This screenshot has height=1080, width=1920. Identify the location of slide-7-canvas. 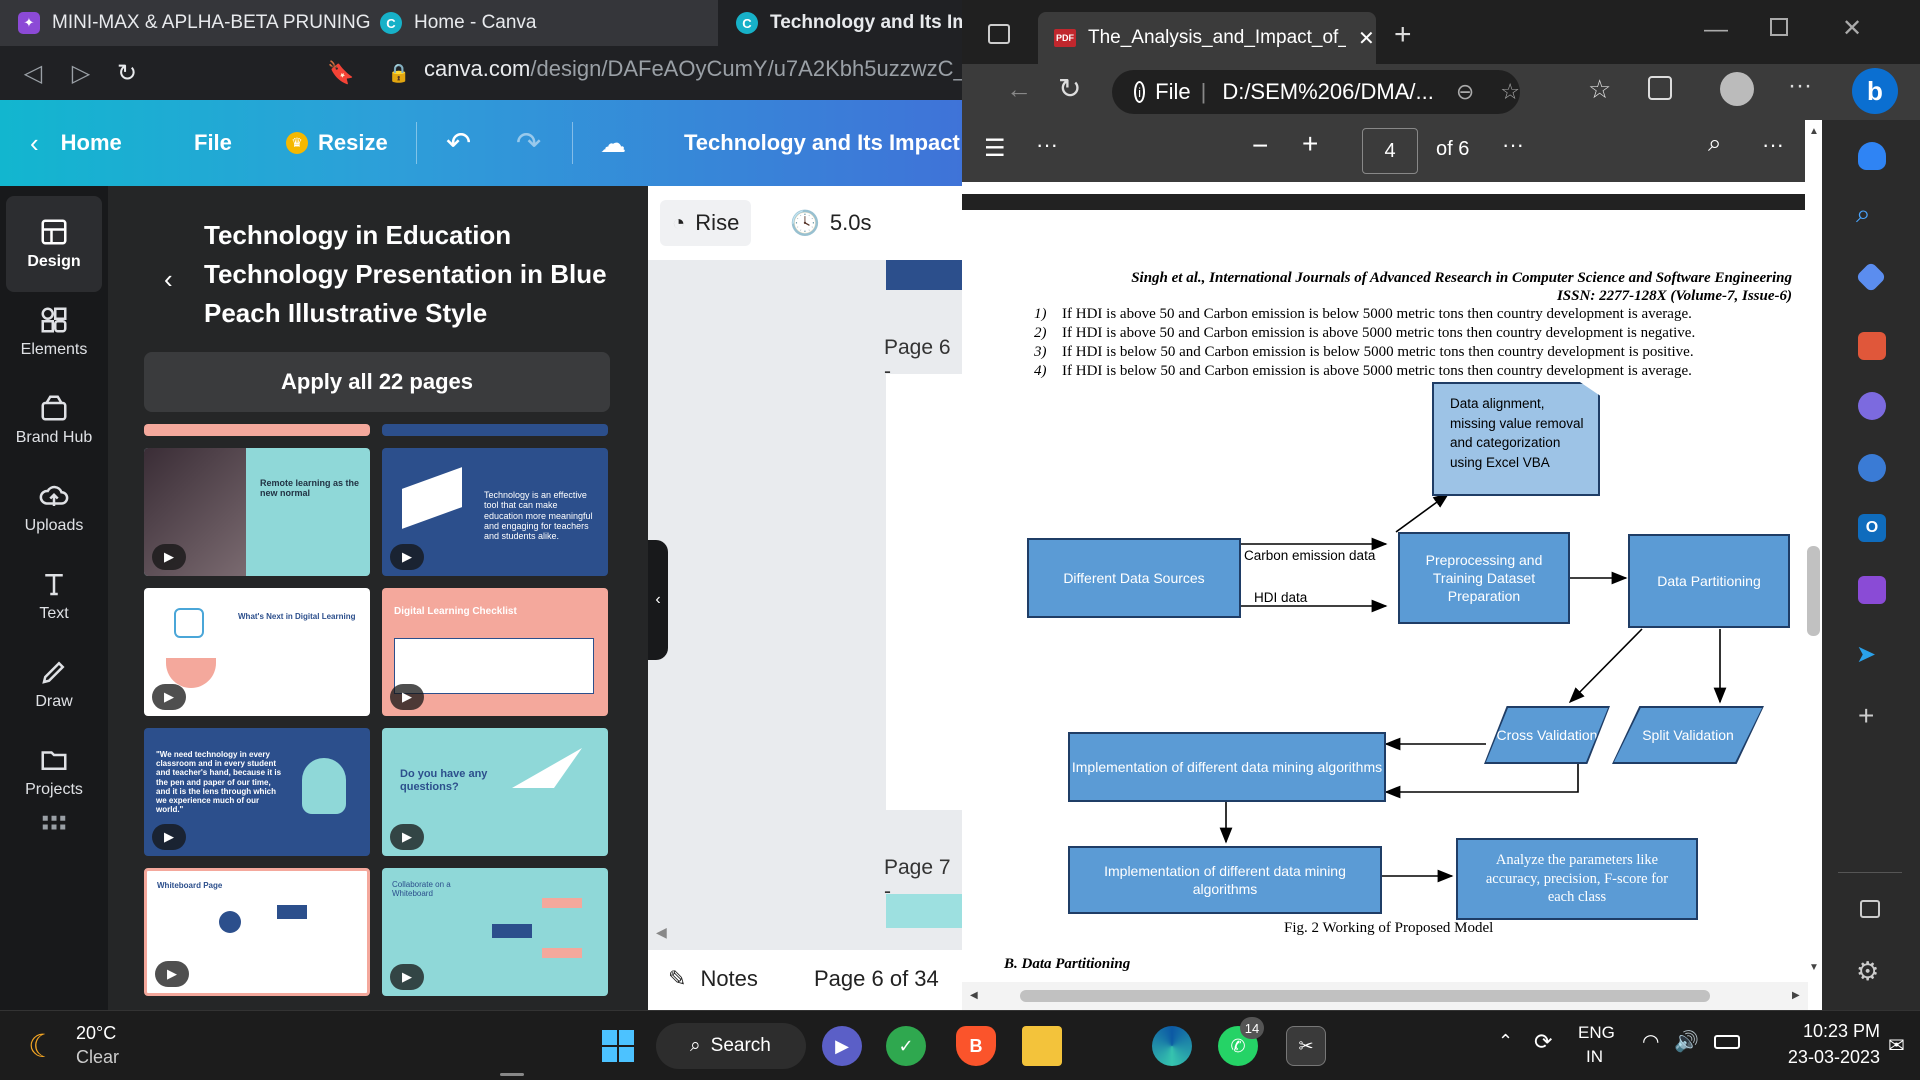
(924, 911).